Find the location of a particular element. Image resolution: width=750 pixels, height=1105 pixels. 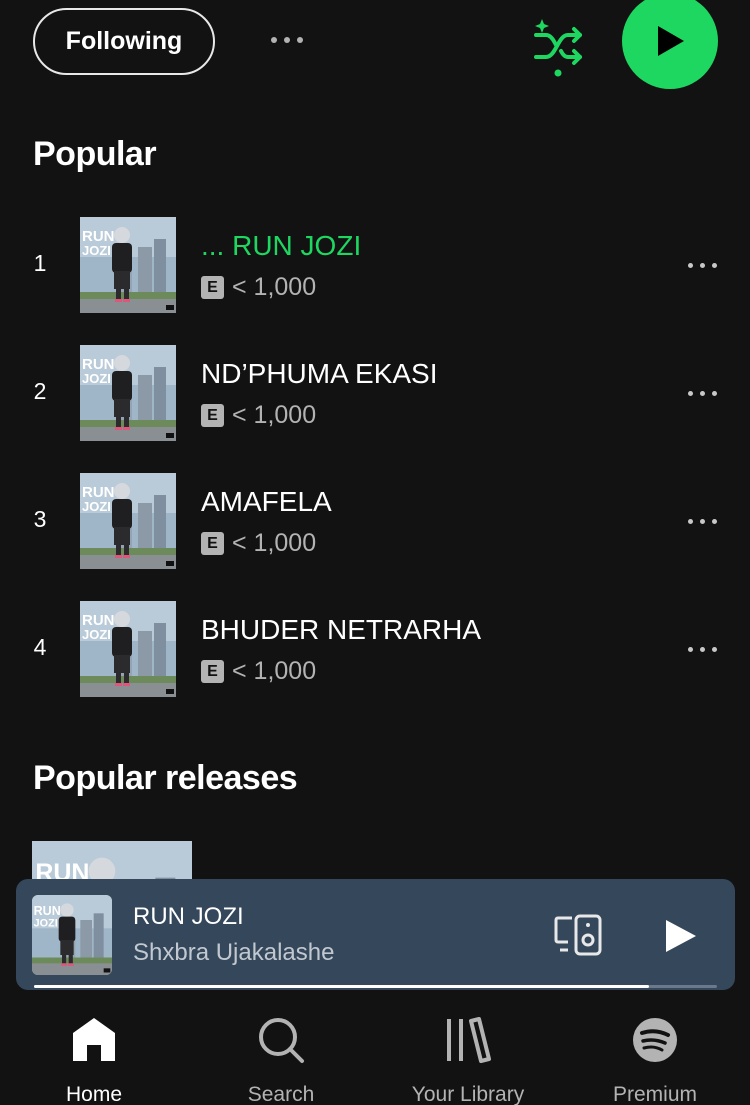

nav-library-label: Your Library is located at coordinates (468, 1094).